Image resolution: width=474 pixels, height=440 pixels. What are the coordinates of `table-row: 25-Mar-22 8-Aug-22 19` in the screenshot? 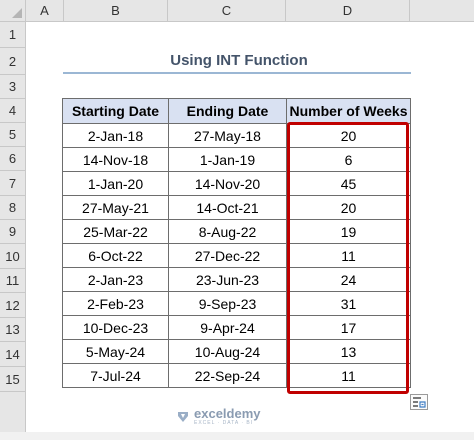 It's located at (236, 231).